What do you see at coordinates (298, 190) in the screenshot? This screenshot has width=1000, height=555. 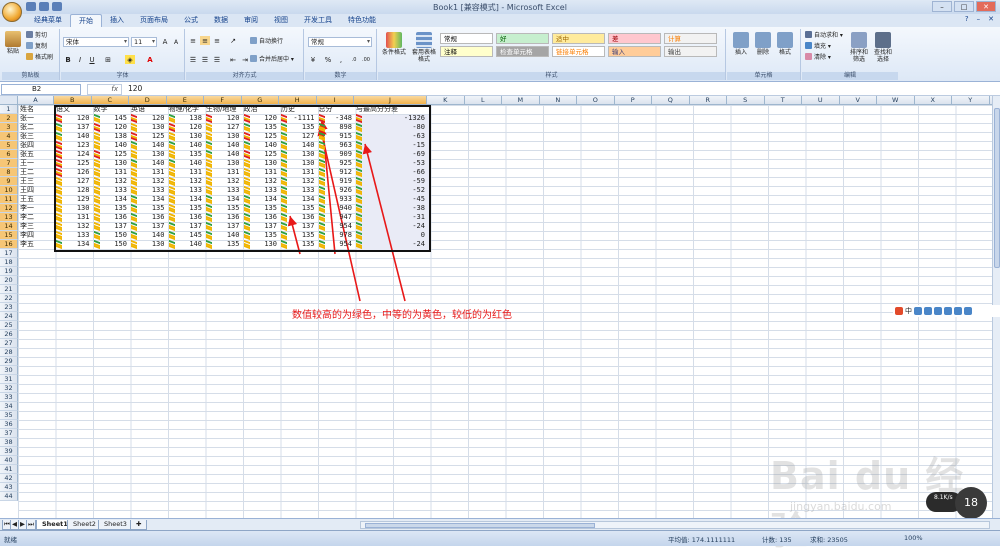 I see `cell: 133` at bounding box center [298, 190].